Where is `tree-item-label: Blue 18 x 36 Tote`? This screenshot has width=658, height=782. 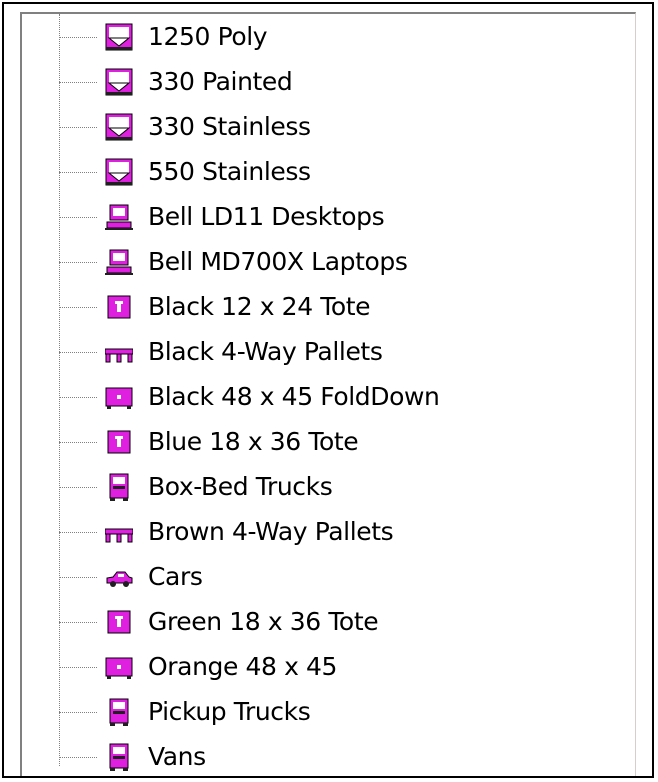 tree-item-label: Blue 18 x 36 Tote is located at coordinates (253, 441).